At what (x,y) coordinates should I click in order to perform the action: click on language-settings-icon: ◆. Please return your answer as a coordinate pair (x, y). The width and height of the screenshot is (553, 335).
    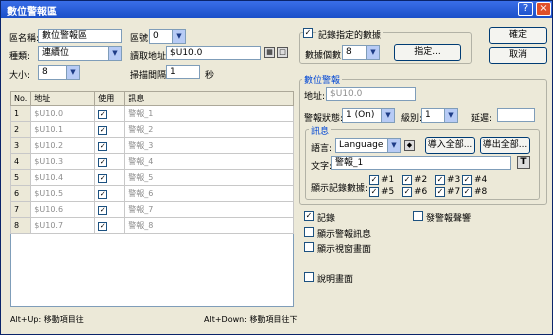
    Looking at the image, I should click on (409, 145).